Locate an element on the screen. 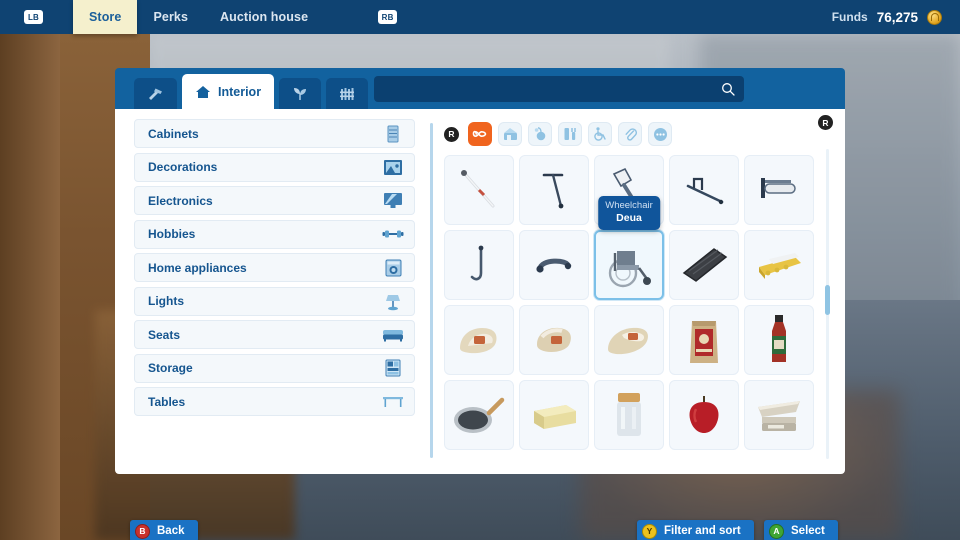  back-button: B Back is located at coordinates (164, 530).